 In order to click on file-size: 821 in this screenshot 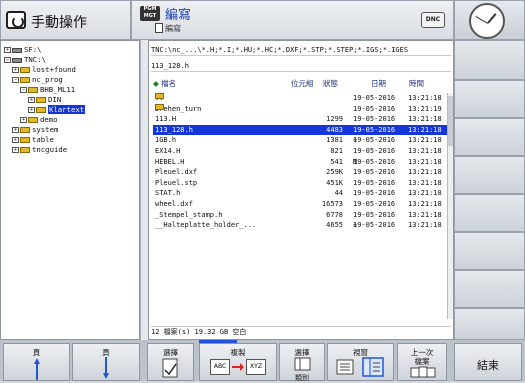, I will do `click(336, 151)`.